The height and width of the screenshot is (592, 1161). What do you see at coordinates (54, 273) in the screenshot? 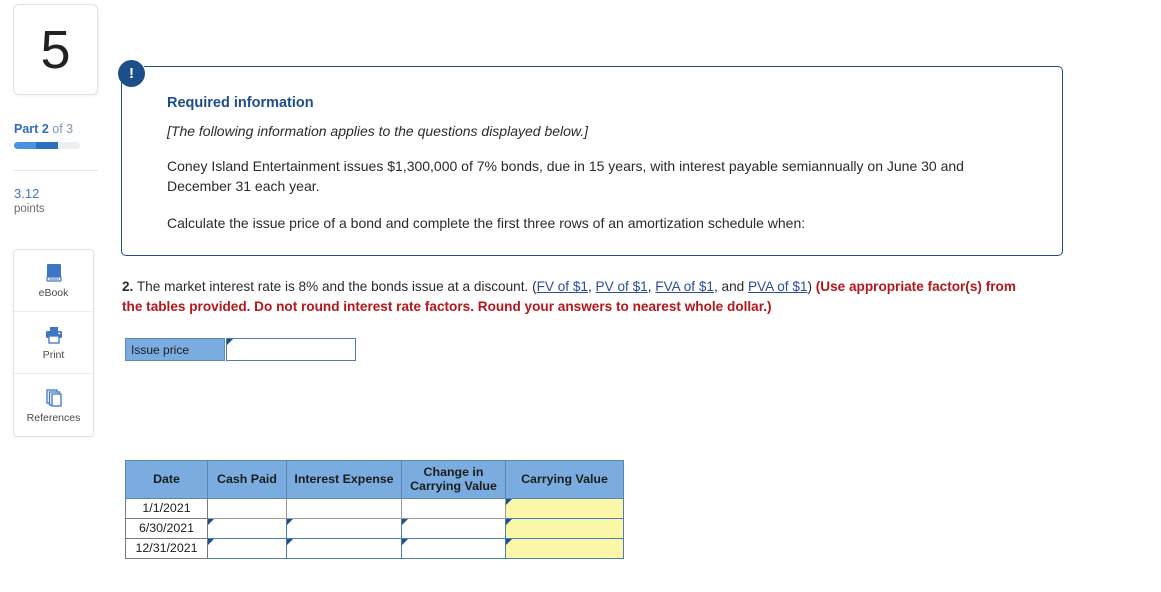
I see `book-icon` at bounding box center [54, 273].